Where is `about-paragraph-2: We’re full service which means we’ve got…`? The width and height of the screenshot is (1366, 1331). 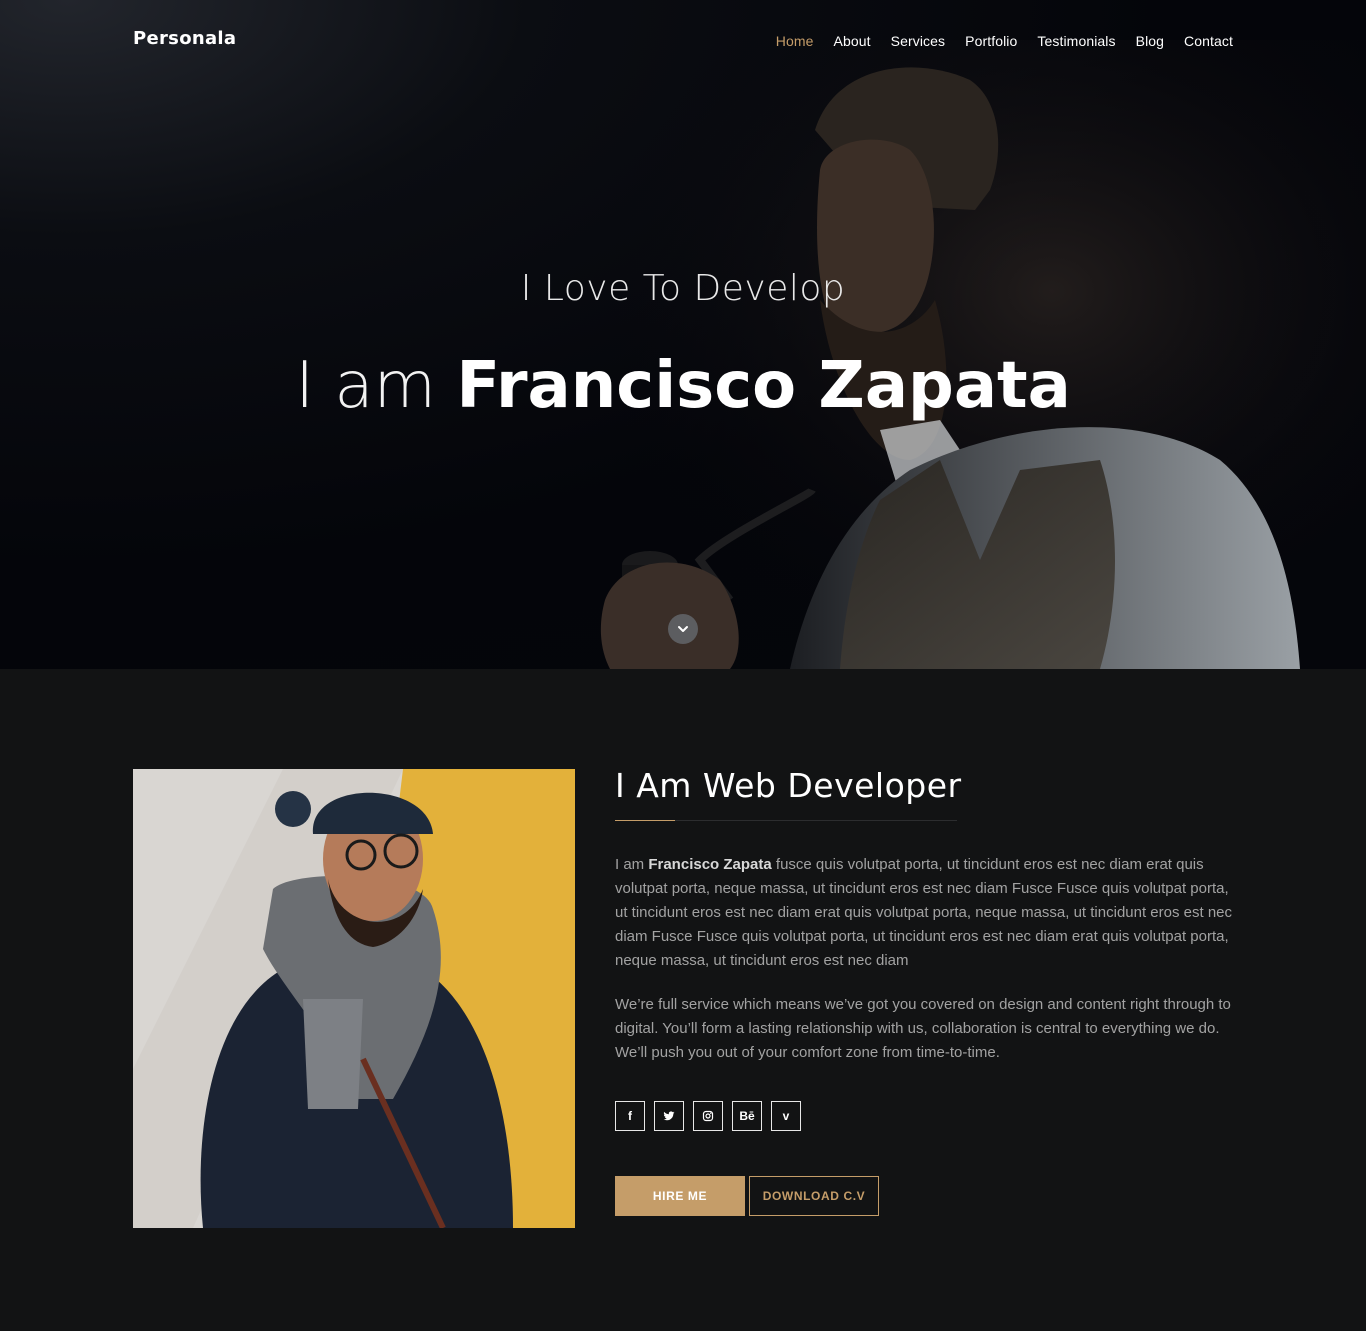 about-paragraph-2: We’re full service which means we’ve got… is located at coordinates (923, 1028).